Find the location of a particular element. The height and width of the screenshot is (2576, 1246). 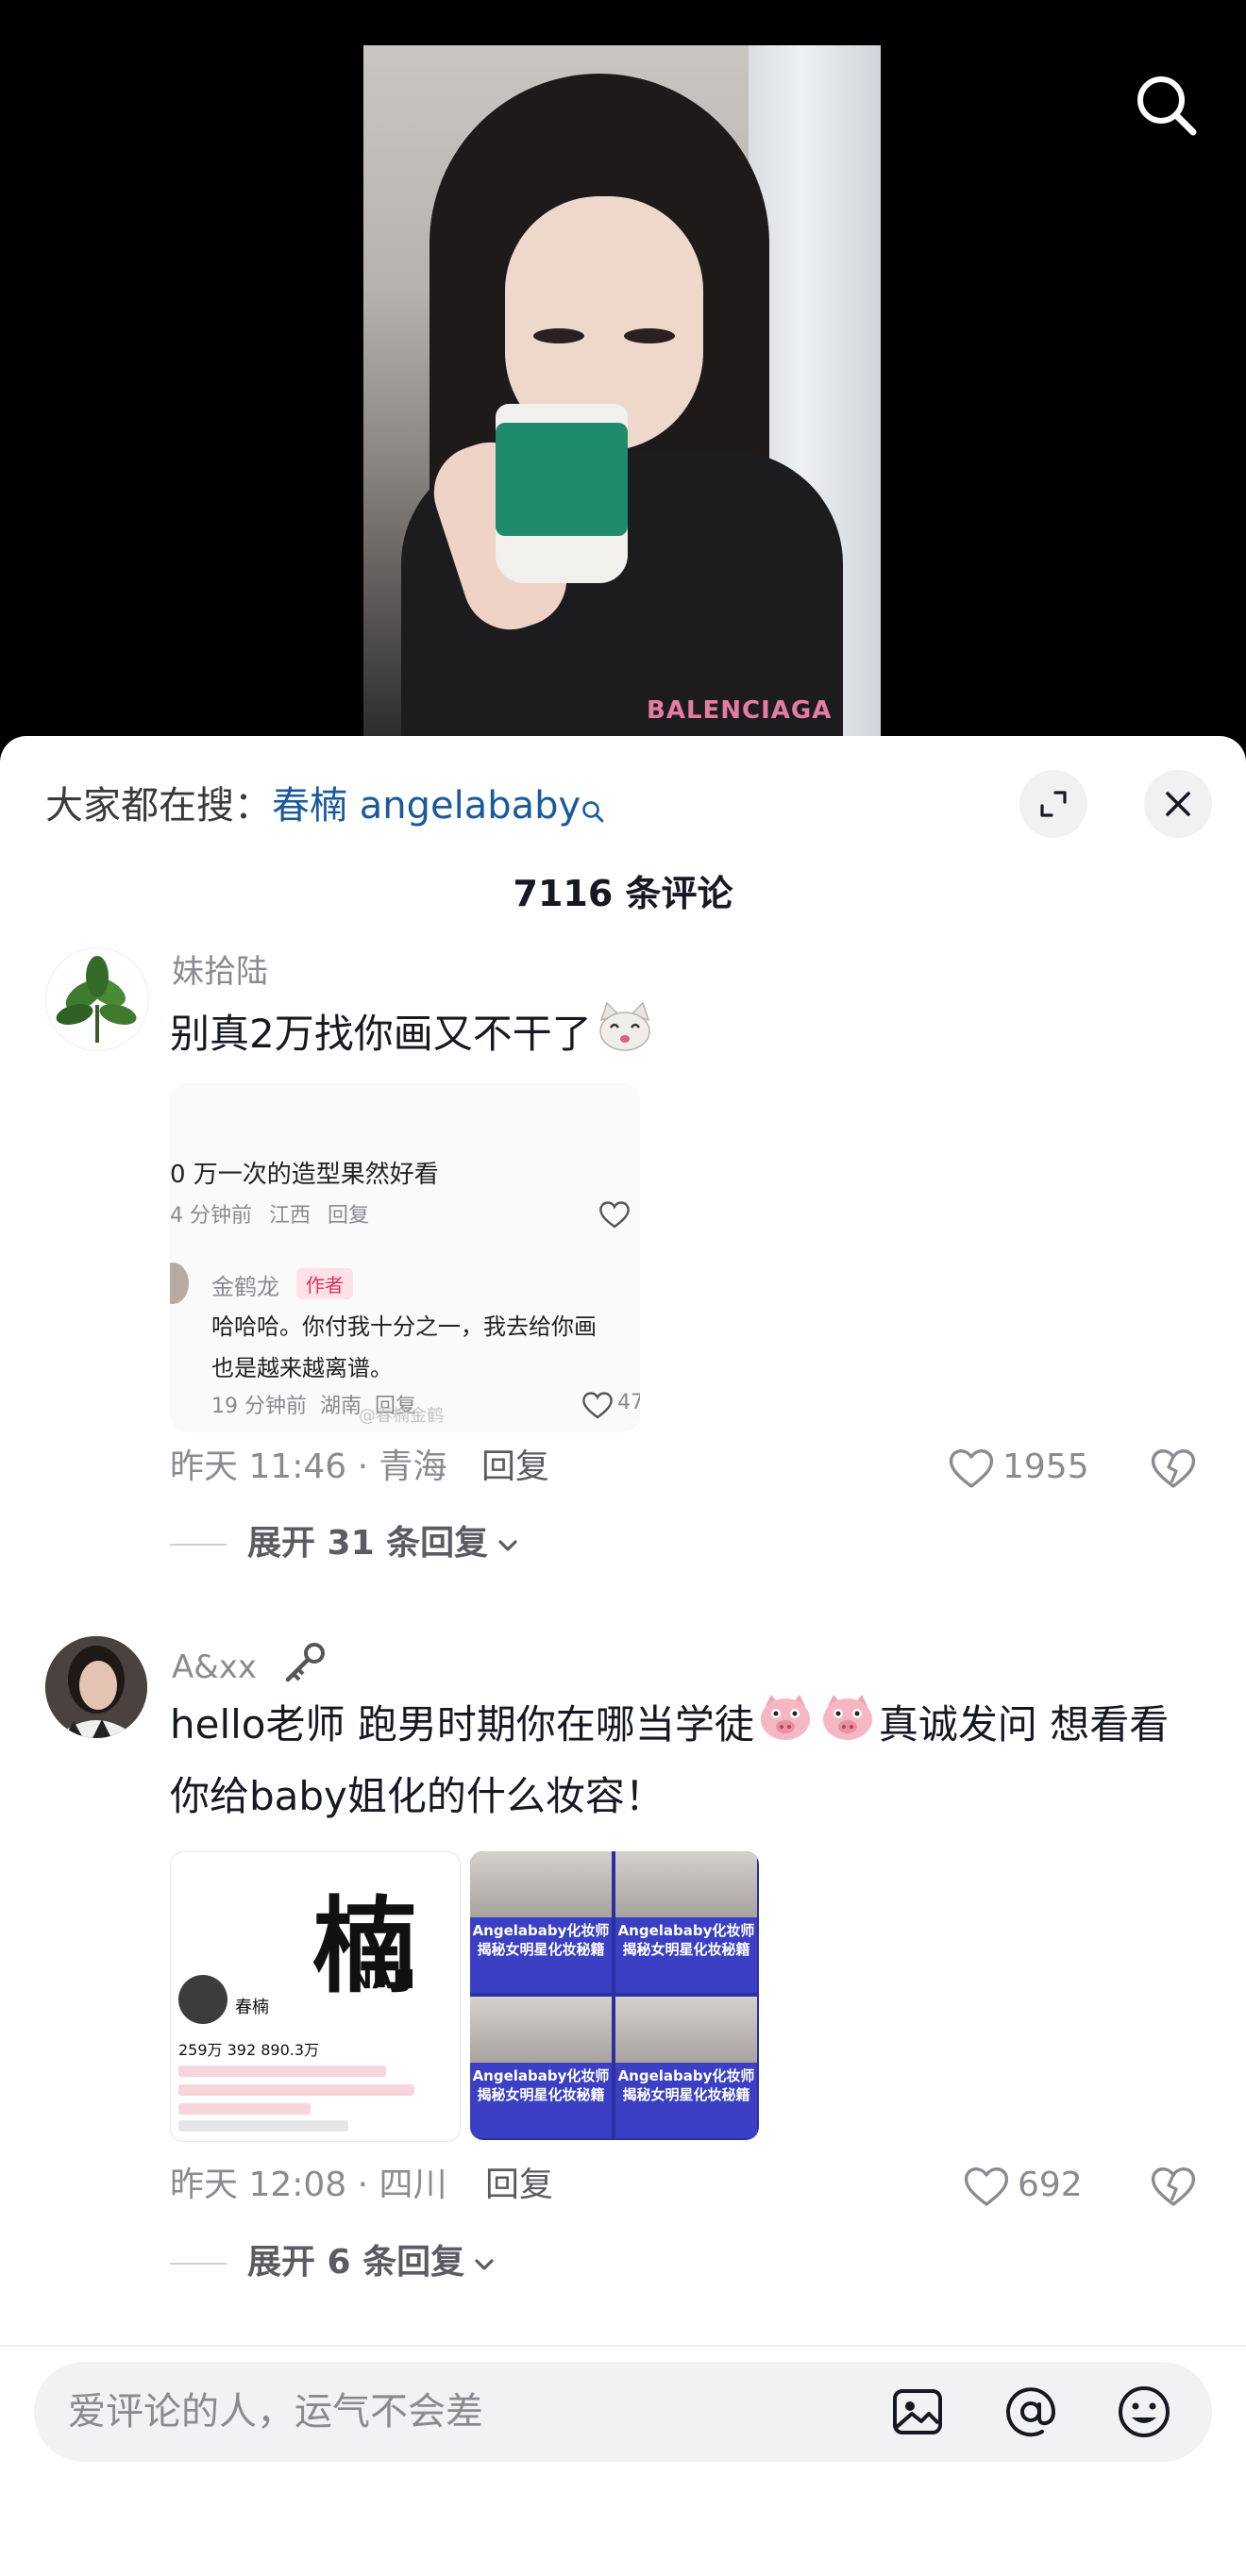

comment-text-content: hello老师 跑男时期你在哪当学徒 is located at coordinates (462, 1724).